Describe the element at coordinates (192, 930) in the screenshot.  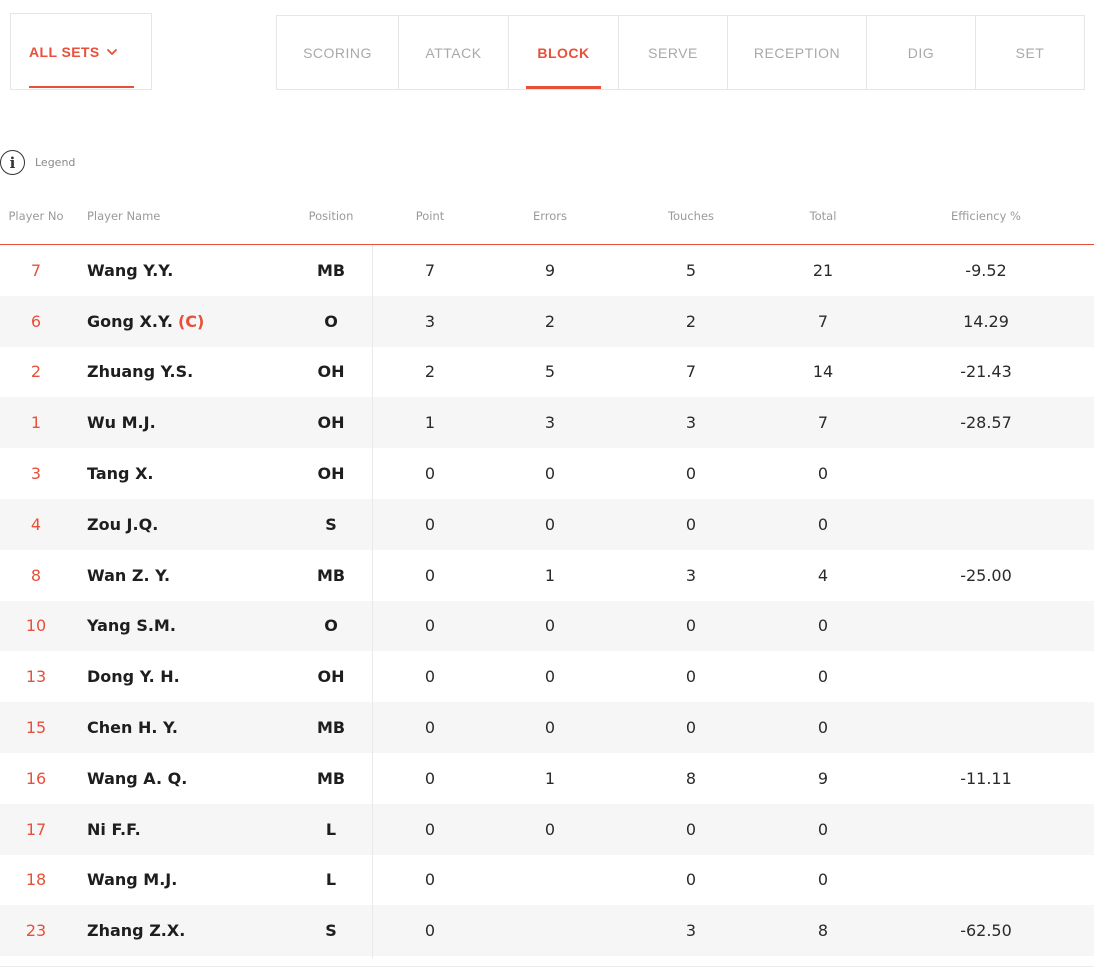
I see `player-name: Zhang Z.X.` at that location.